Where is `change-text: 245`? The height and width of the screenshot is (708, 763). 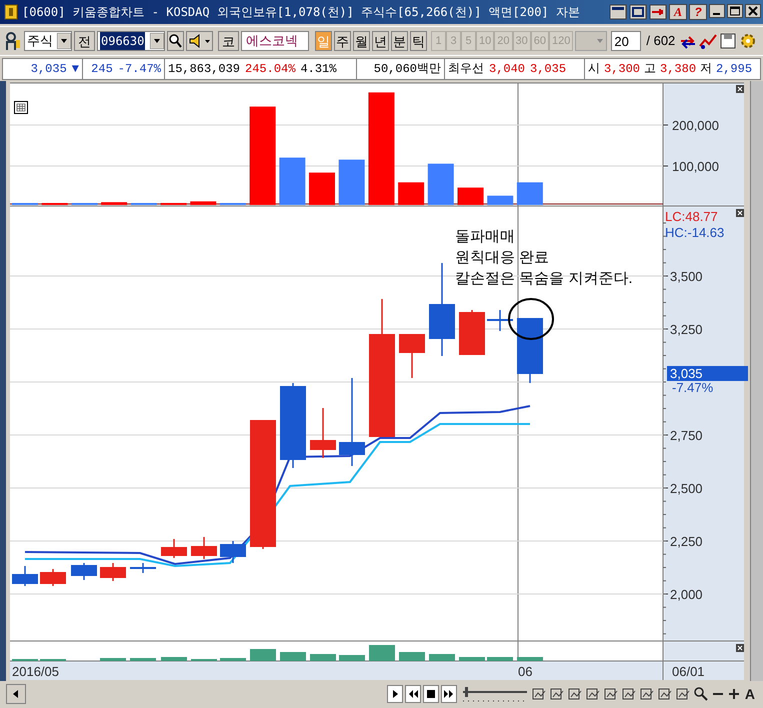 change-text: 245 is located at coordinates (102, 69).